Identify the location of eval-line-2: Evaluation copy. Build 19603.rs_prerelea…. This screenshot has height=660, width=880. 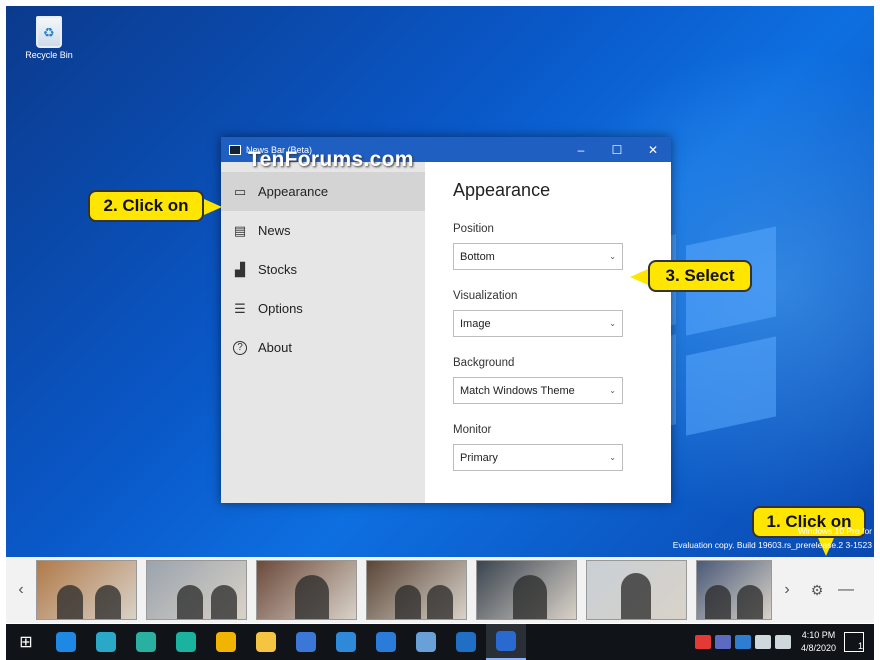
(772, 545).